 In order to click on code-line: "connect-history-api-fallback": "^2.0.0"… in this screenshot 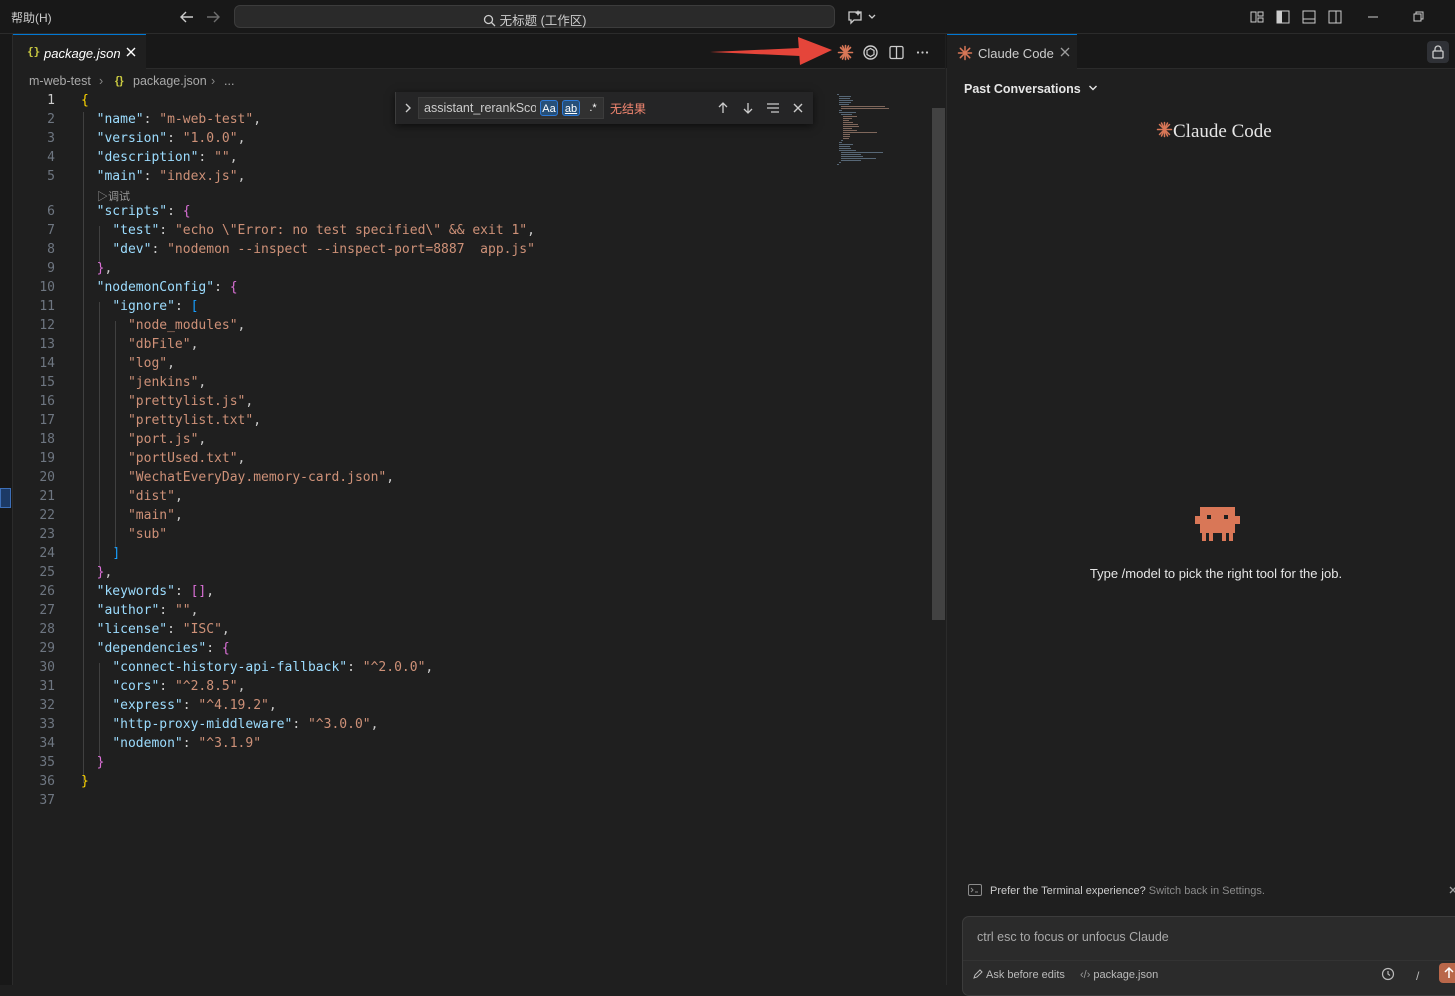, I will do `click(257, 667)`.